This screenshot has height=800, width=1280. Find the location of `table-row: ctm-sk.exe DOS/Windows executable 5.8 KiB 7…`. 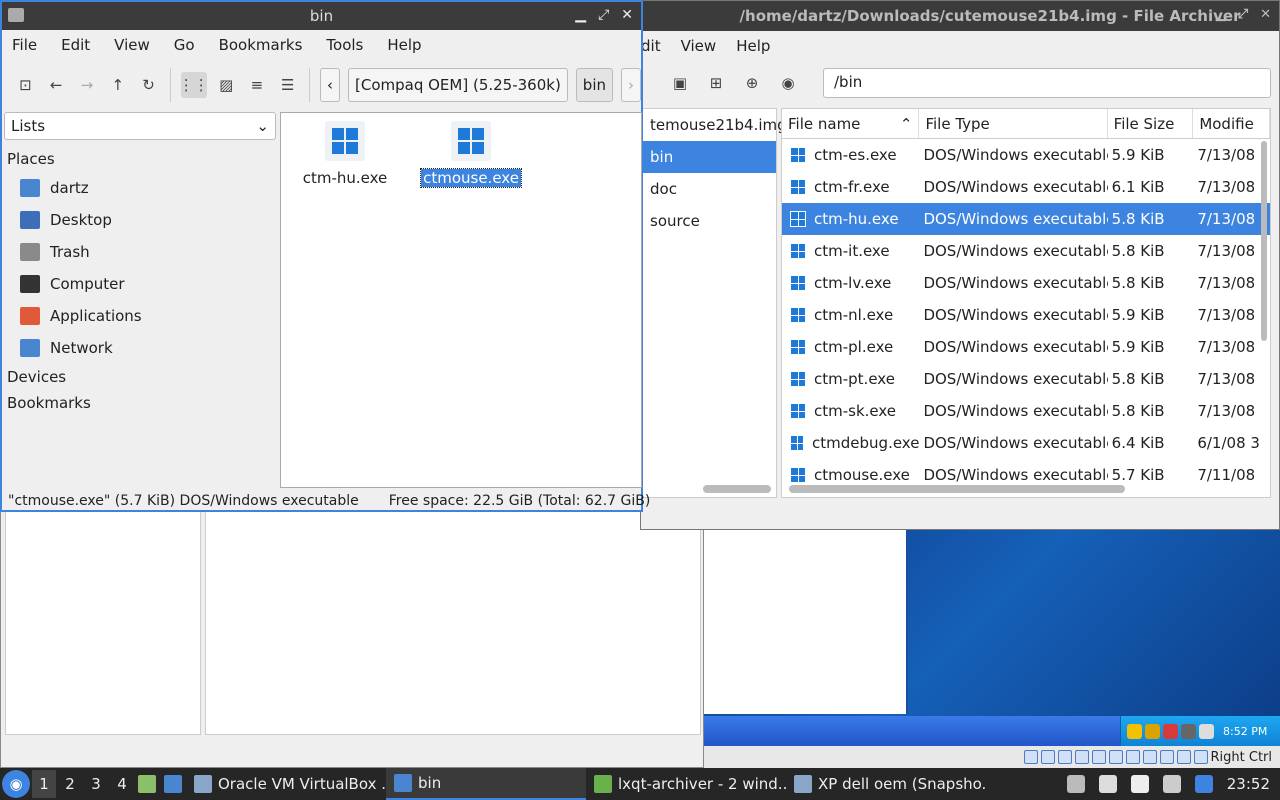

table-row: ctm-sk.exe DOS/Windows executable 5.8 KiB 7… is located at coordinates (1026, 411).